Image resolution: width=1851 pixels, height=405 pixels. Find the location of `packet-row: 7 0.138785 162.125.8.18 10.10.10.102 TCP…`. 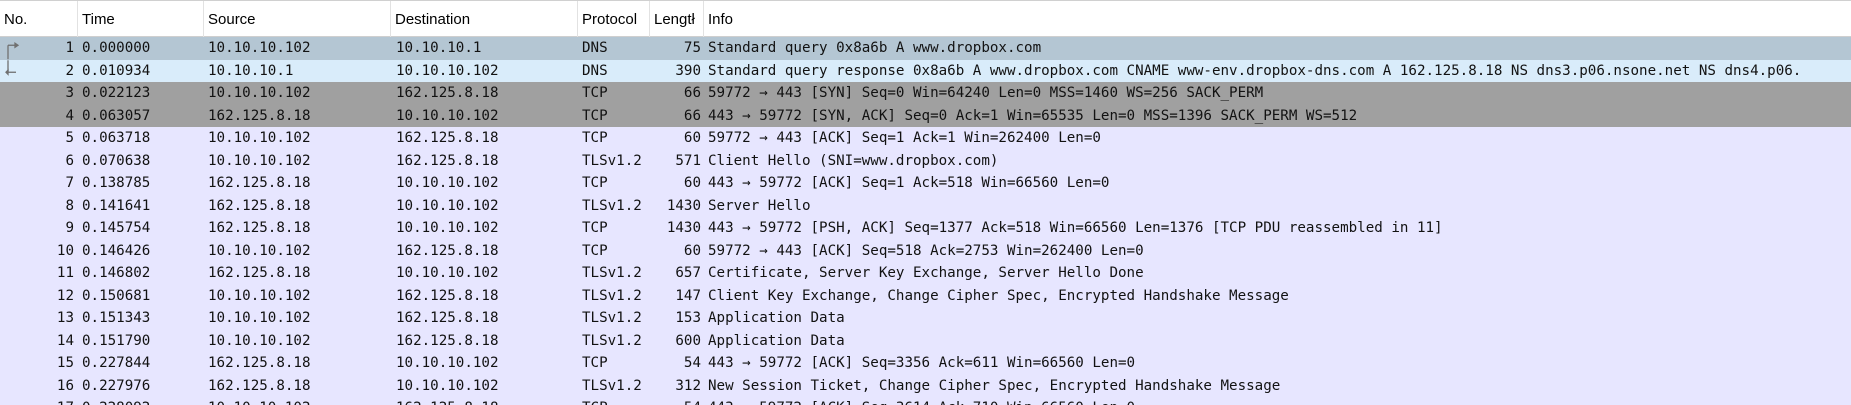

packet-row: 7 0.138785 162.125.8.18 10.10.10.102 TCP… is located at coordinates (925, 183).